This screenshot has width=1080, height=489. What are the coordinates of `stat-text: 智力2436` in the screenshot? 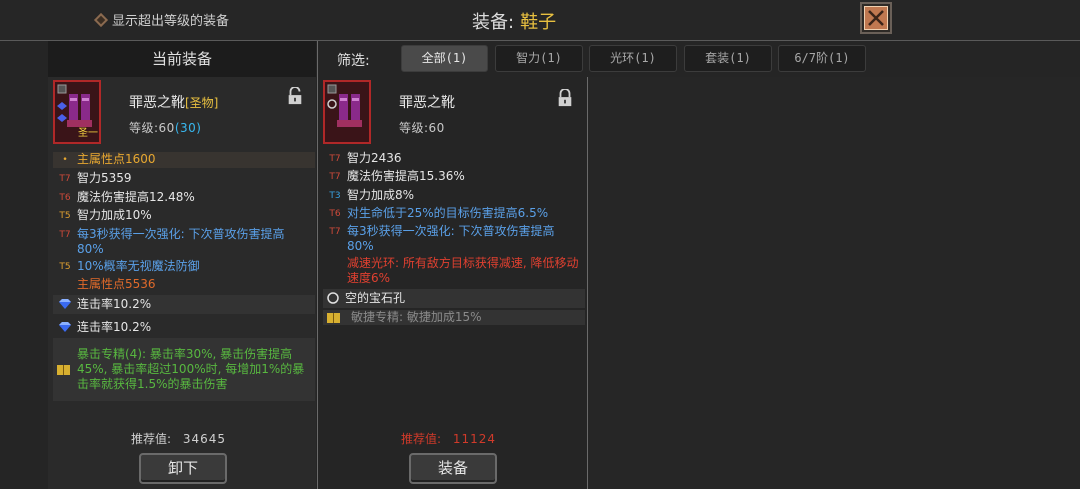 It's located at (374, 158).